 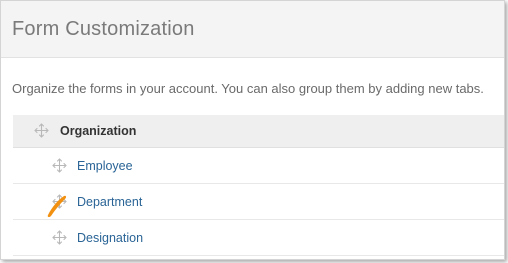 I want to click on form-item-department: Department, so click(x=258, y=202).